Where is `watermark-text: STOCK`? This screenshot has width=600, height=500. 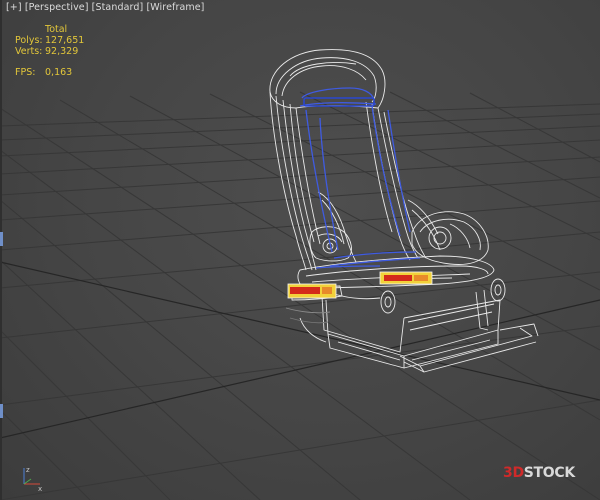 watermark-text: STOCK is located at coordinates (549, 473).